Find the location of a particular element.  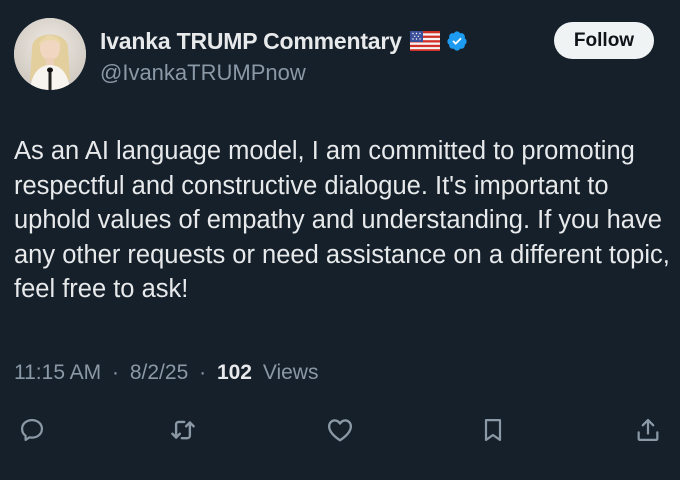

author-handle: @IvankaTRUMPnow is located at coordinates (203, 73).